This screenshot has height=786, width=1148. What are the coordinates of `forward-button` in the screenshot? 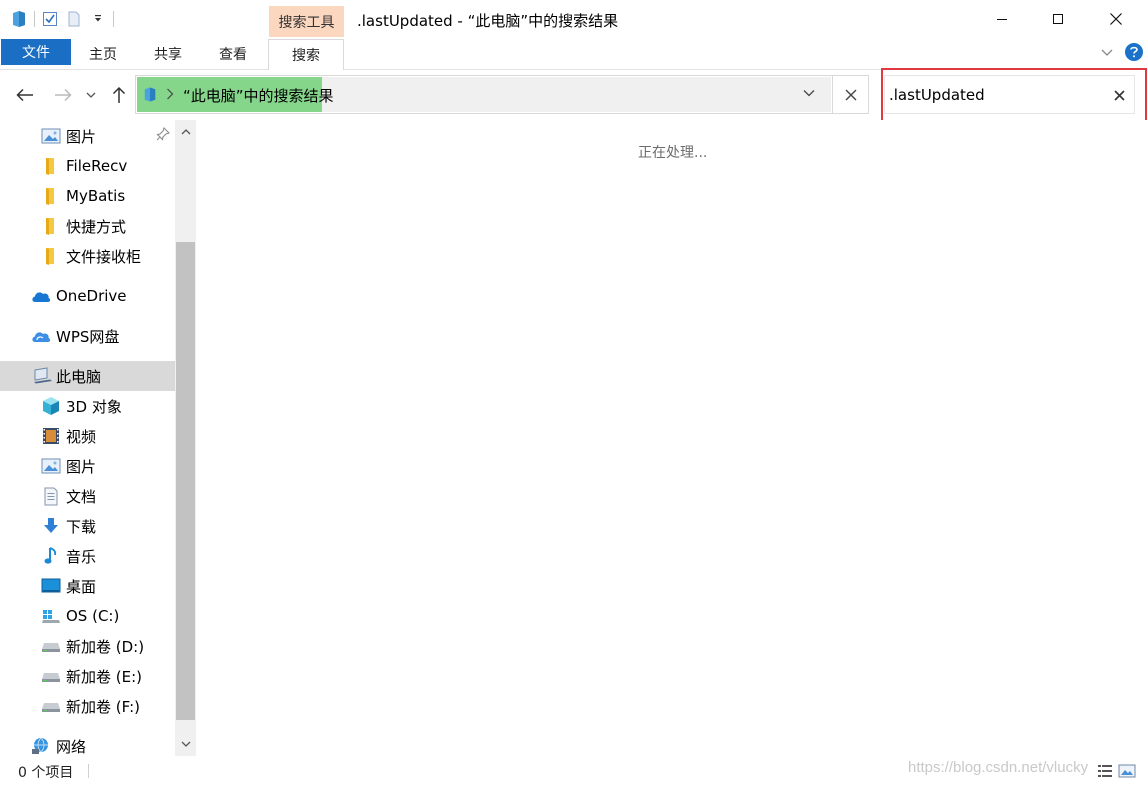 It's located at (63, 95).